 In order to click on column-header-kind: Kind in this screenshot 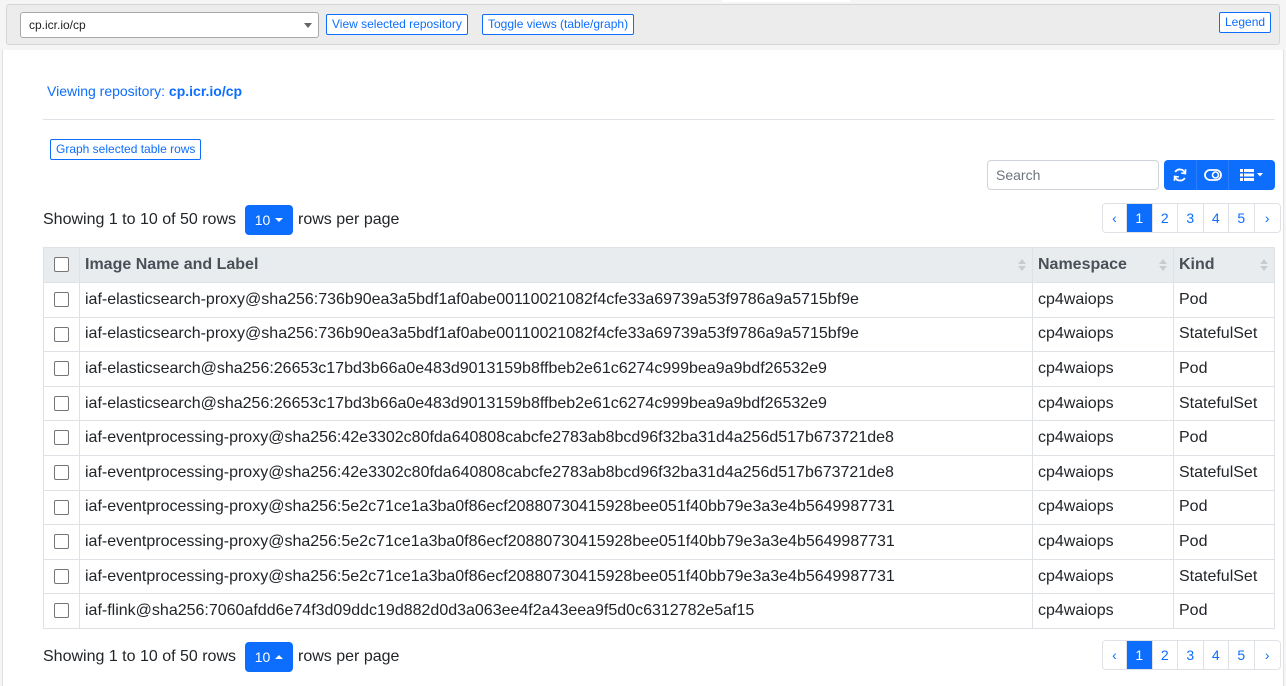, I will do `click(1224, 265)`.